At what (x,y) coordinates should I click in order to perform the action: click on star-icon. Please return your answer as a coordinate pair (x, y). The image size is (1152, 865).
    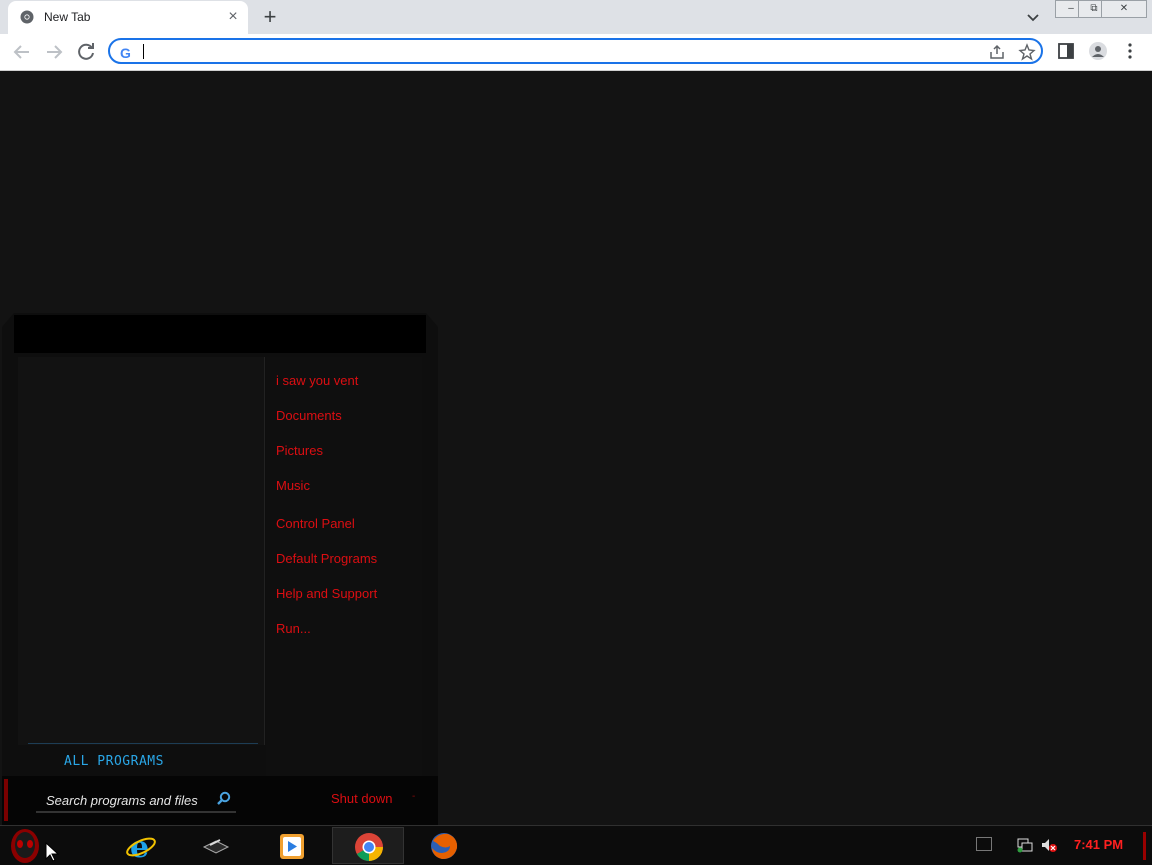
    Looking at the image, I should click on (1027, 52).